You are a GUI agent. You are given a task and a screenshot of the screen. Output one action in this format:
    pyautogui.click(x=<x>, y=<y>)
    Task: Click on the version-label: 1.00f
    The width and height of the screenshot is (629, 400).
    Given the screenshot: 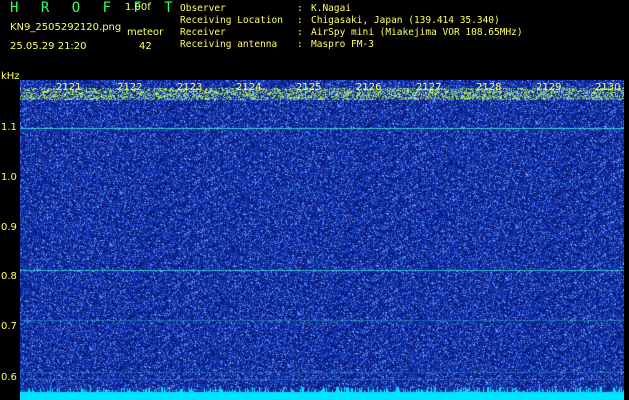 What is the action you would take?
    pyautogui.click(x=138, y=7)
    